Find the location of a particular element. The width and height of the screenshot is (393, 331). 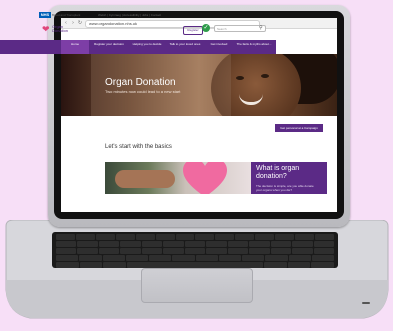

heart-logo-icon: ❤ is located at coordinates (46, 29).